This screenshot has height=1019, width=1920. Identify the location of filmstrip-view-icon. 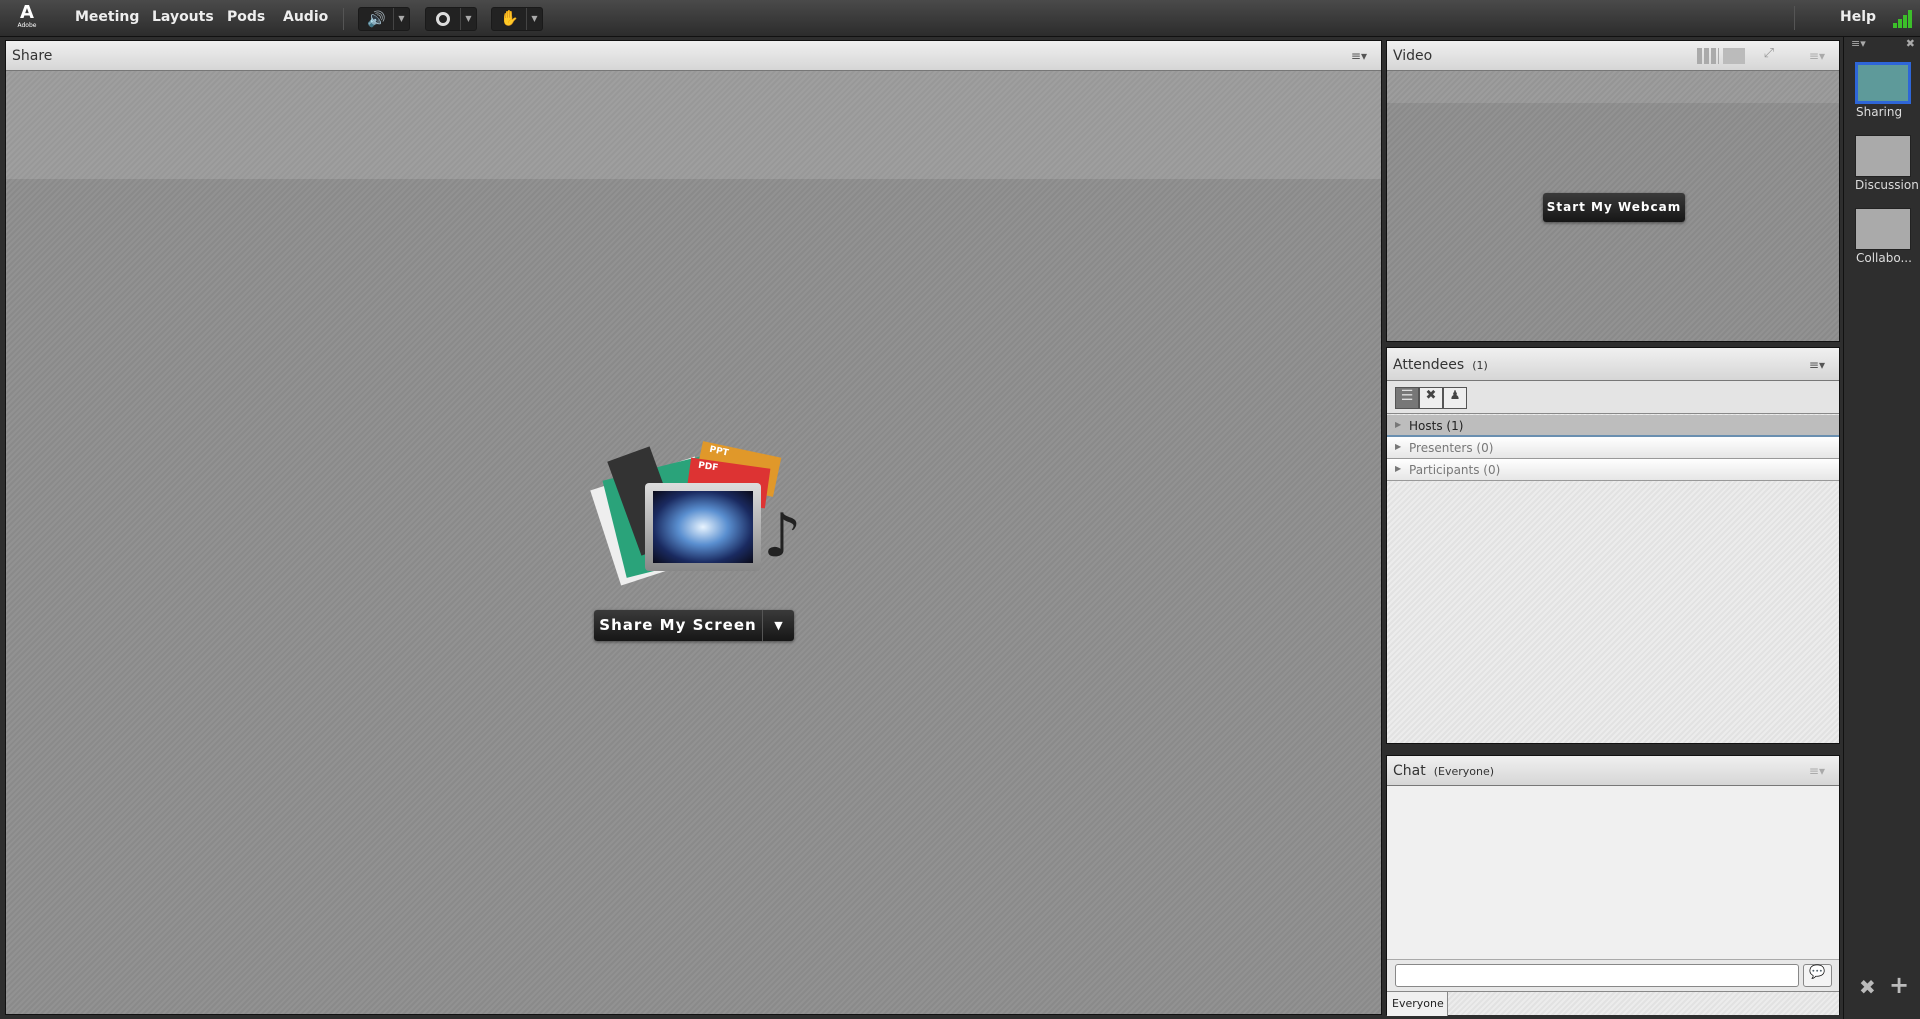
(1734, 56).